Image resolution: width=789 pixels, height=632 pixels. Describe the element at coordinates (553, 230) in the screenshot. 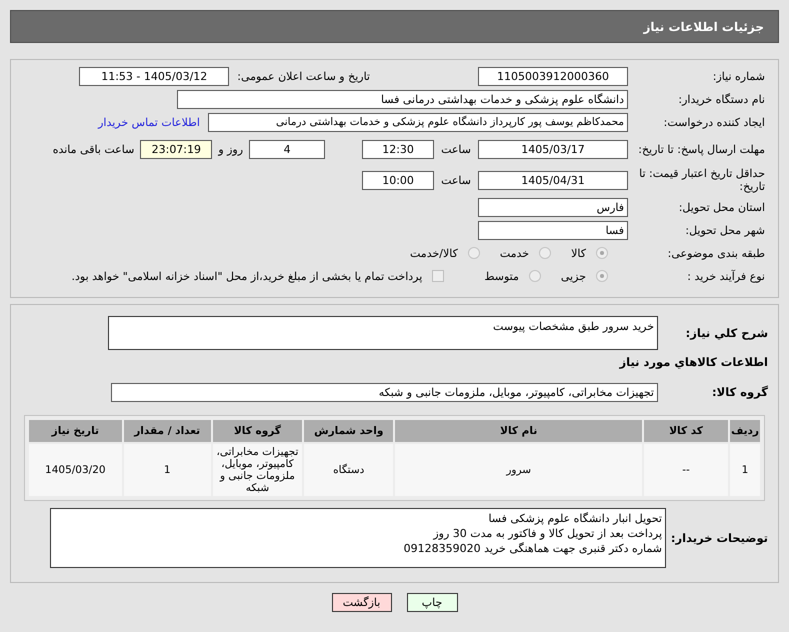

I see `city-field: فسا` at that location.